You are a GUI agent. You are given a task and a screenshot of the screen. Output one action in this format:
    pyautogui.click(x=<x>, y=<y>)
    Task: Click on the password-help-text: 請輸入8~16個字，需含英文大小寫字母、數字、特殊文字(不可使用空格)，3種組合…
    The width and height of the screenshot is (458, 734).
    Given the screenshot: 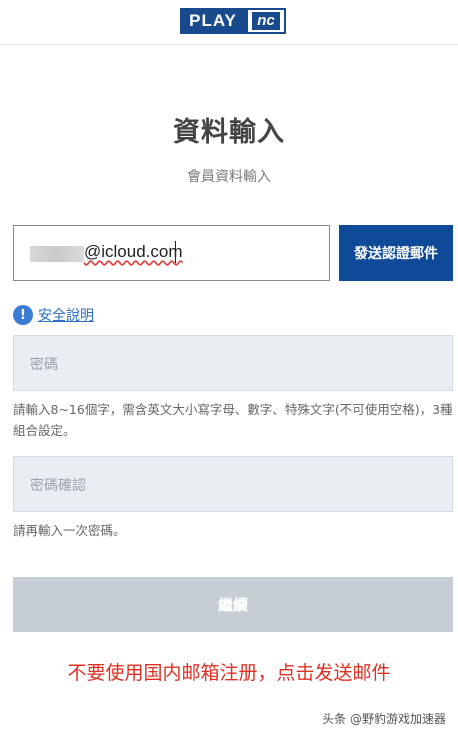 What is the action you would take?
    pyautogui.click(x=233, y=420)
    